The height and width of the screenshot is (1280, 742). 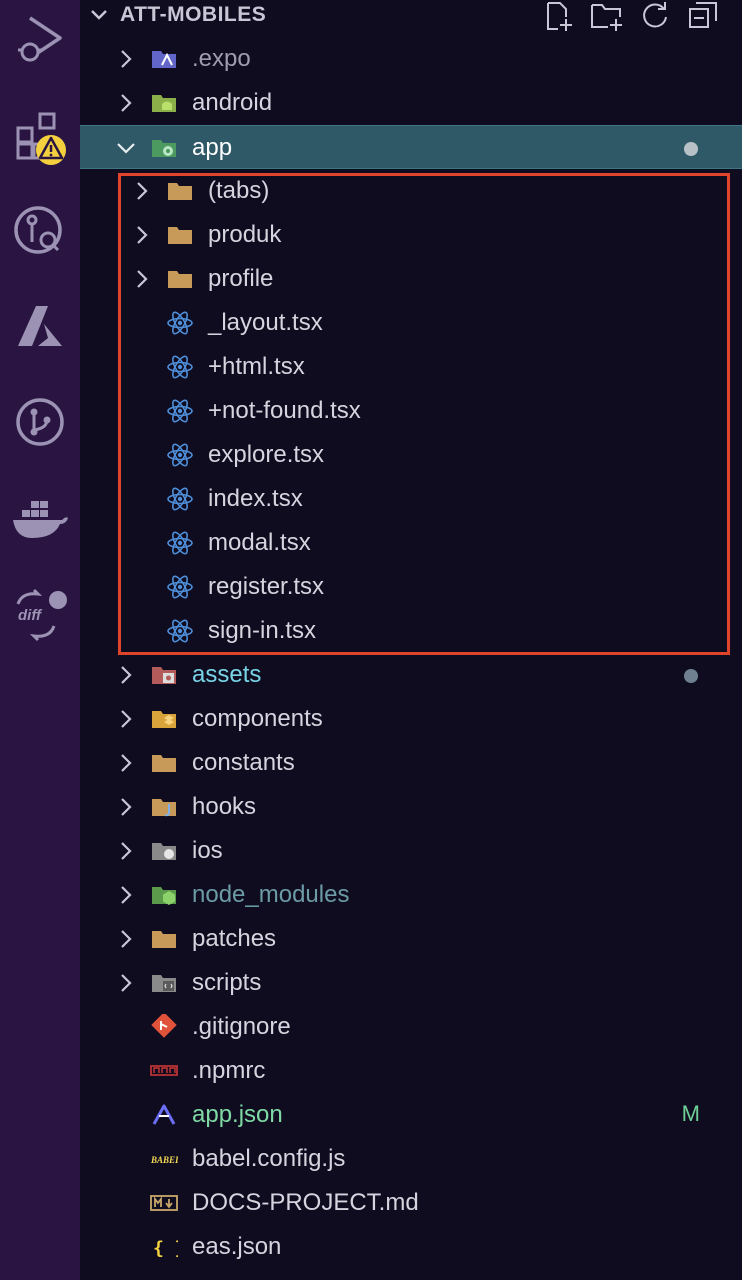 I want to click on tree-item-label: hooks, so click(x=224, y=806).